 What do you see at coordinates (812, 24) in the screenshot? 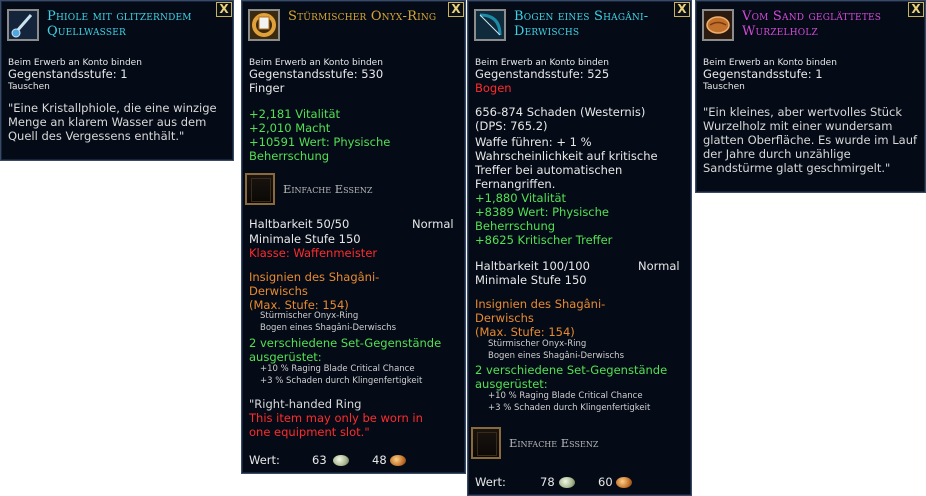
I see `item-title: Vom Sand geglättetes Wurzelholz` at bounding box center [812, 24].